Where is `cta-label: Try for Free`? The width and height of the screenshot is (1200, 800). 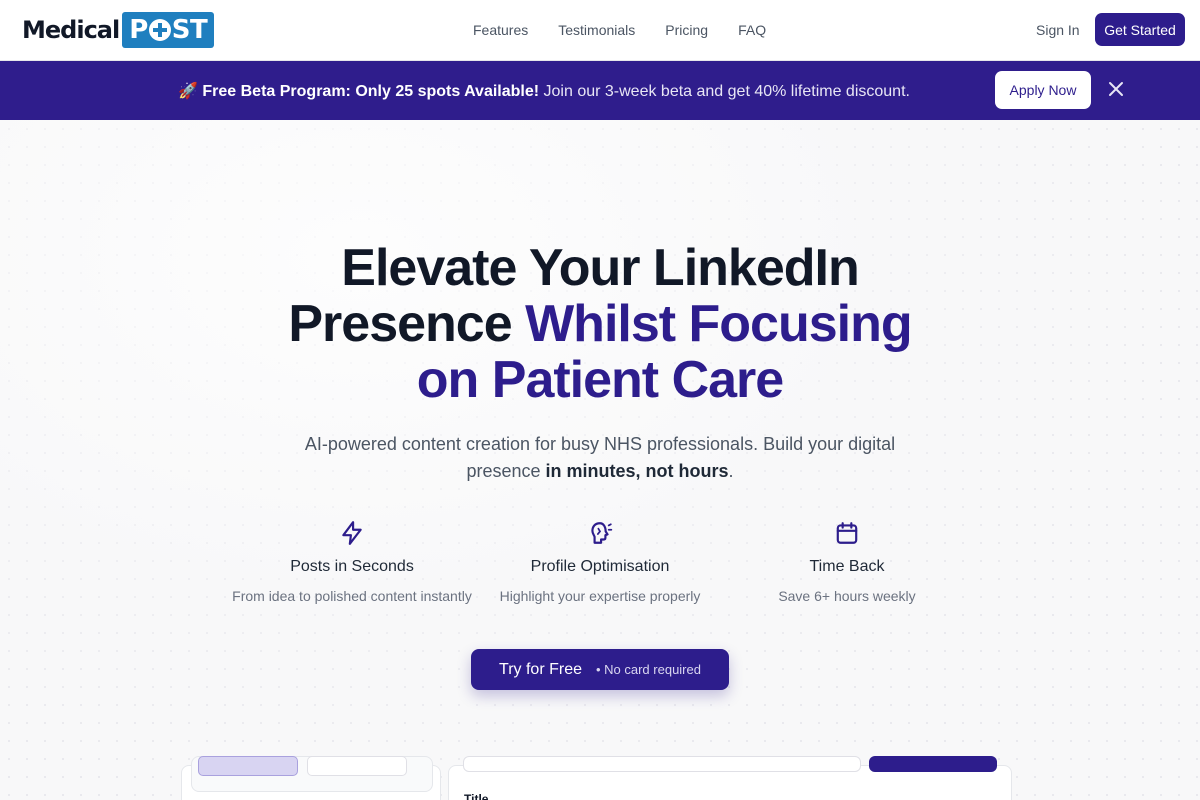 cta-label: Try for Free is located at coordinates (540, 669).